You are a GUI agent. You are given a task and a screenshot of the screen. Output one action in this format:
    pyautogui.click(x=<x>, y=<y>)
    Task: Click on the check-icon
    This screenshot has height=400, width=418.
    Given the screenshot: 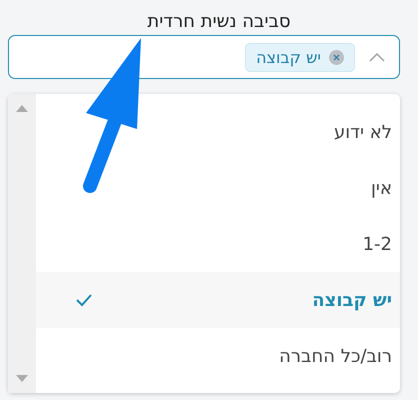 What is the action you would take?
    pyautogui.click(x=84, y=300)
    